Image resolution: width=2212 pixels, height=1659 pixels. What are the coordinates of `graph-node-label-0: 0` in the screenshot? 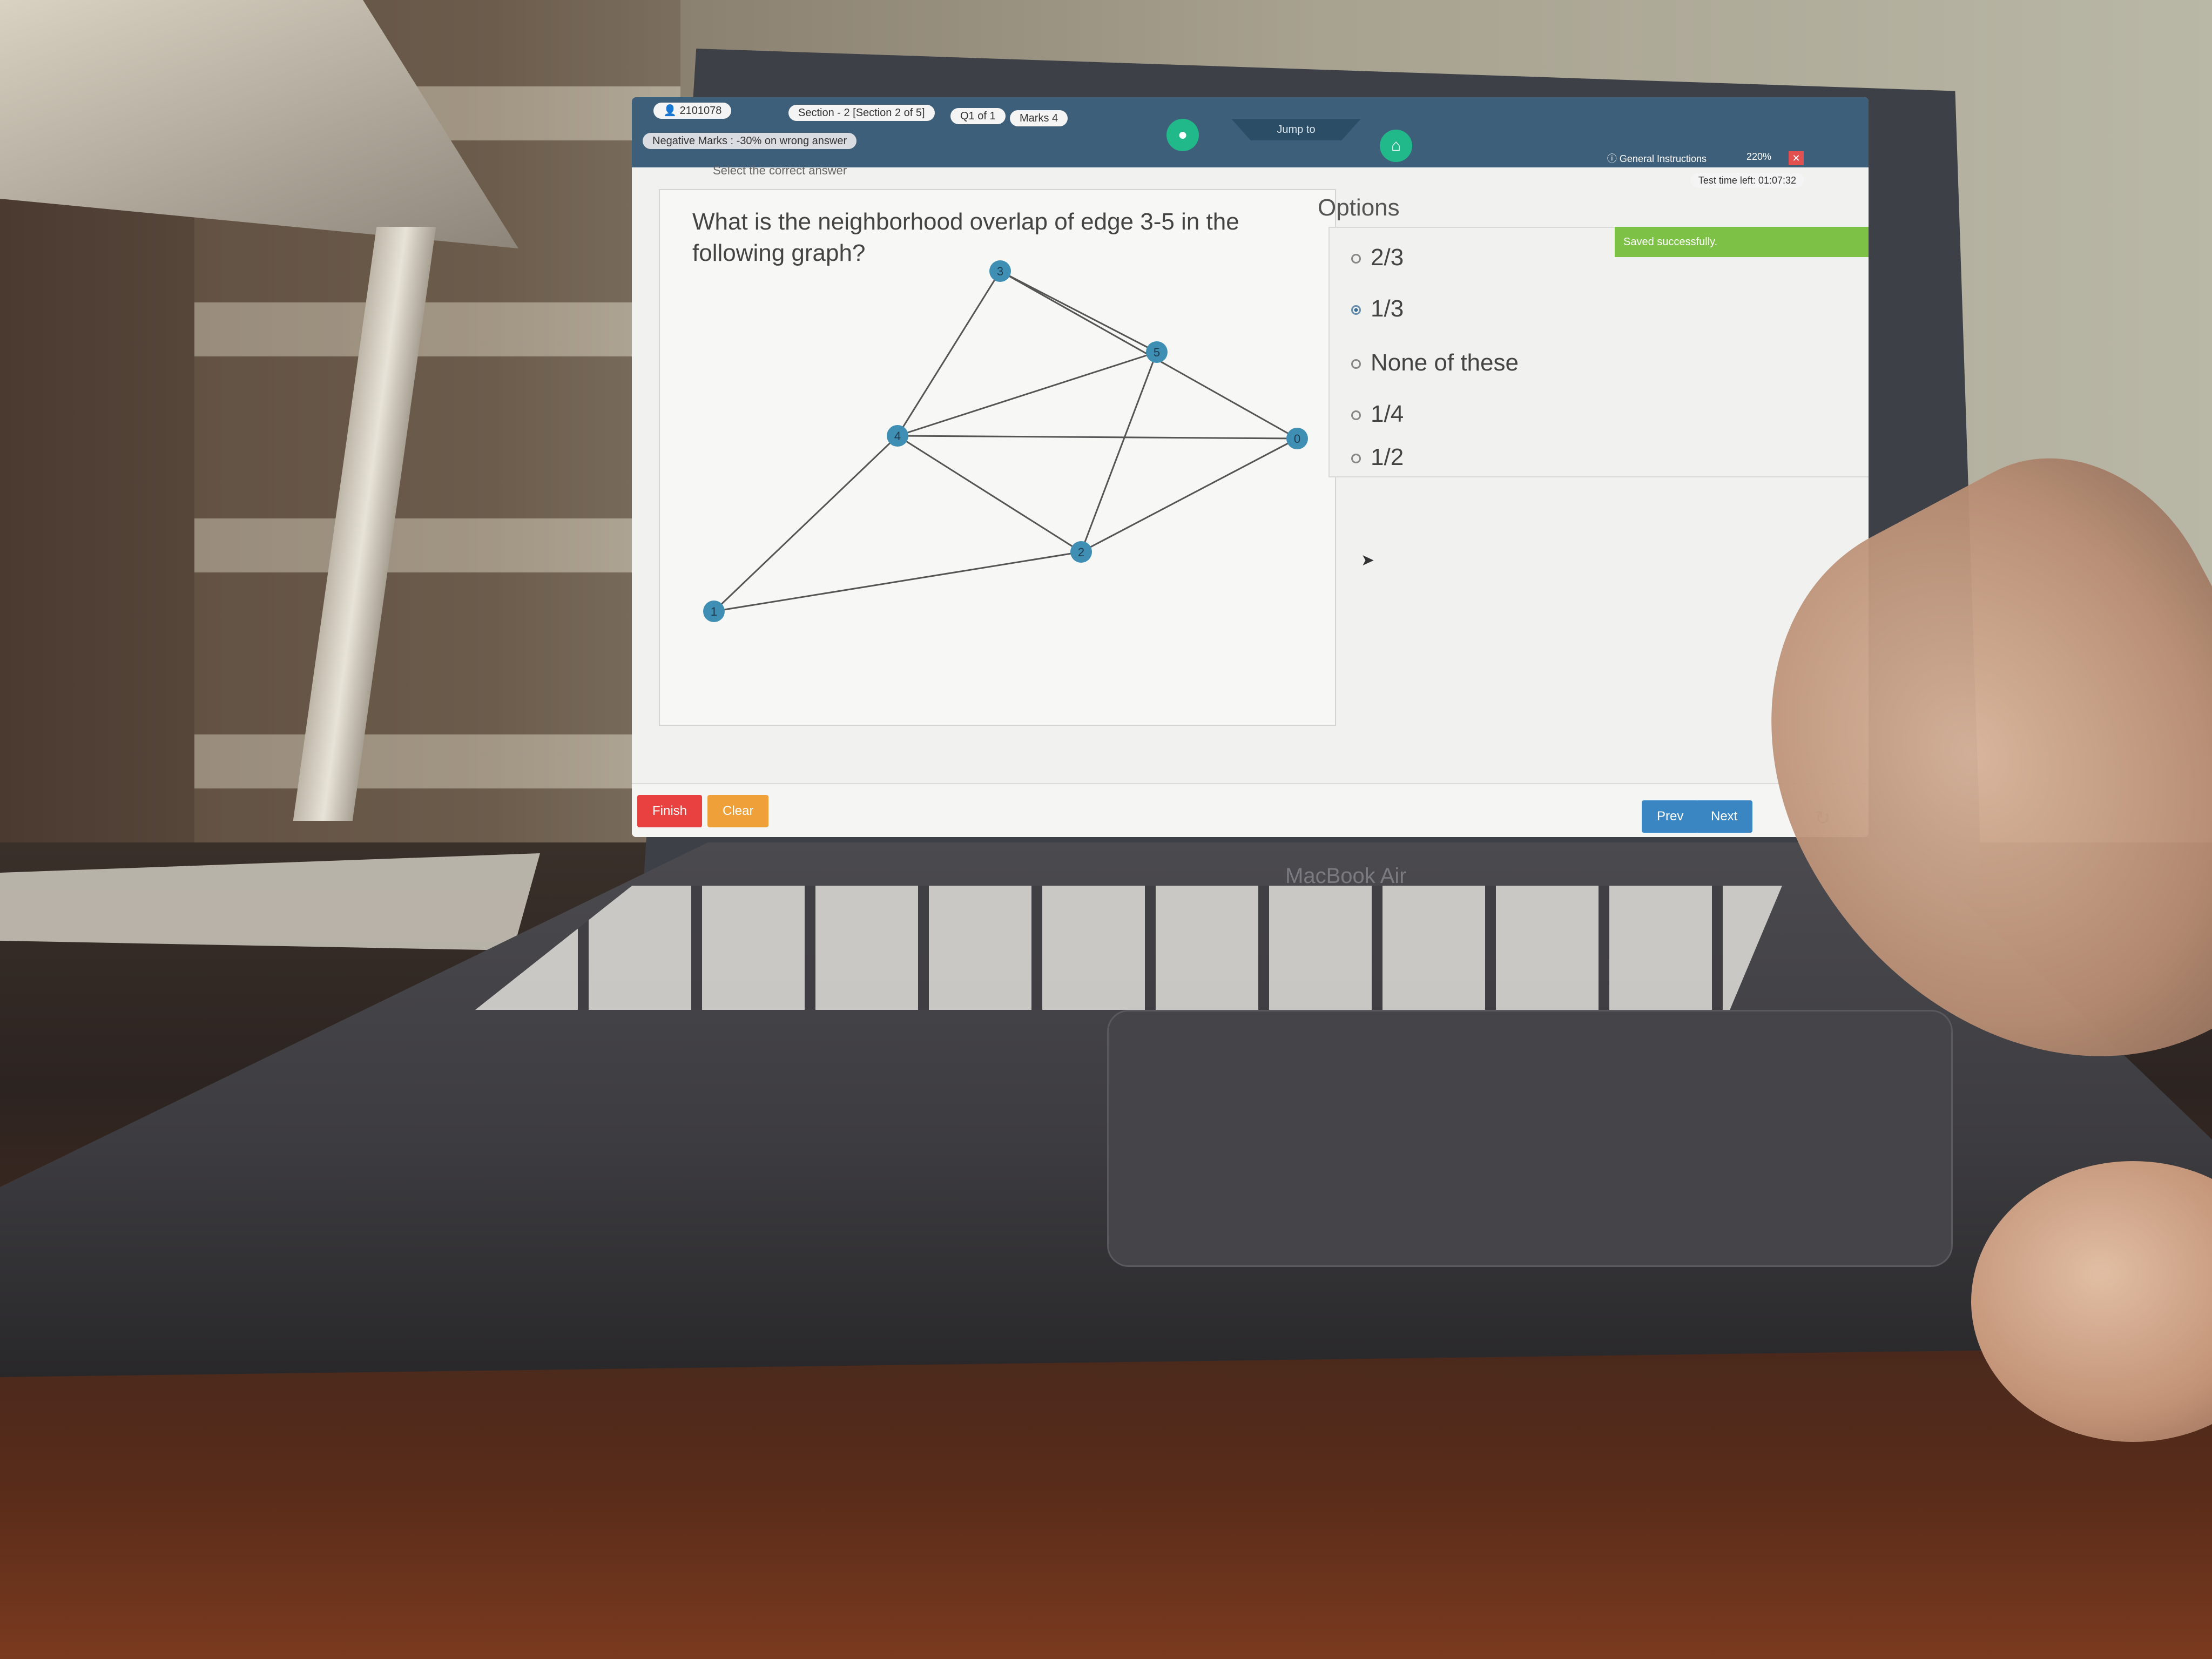 It's located at (1297, 439).